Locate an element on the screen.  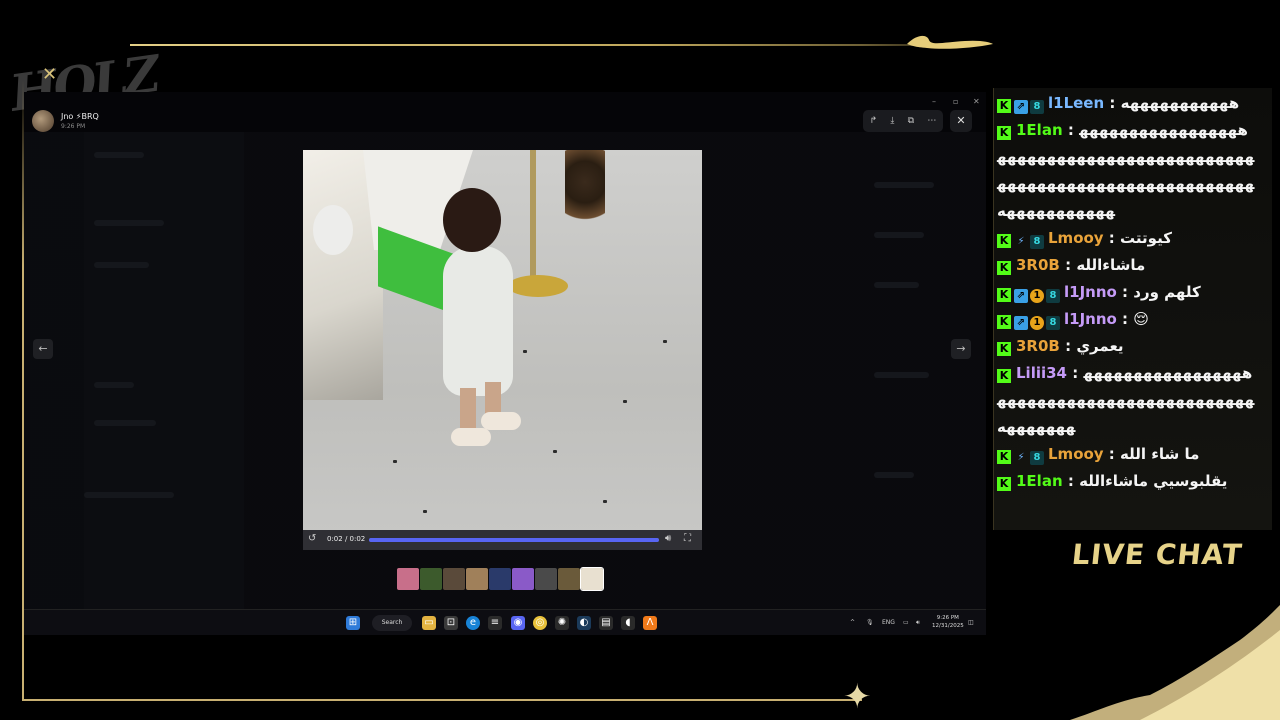
next-media-button: → is located at coordinates (961, 349).